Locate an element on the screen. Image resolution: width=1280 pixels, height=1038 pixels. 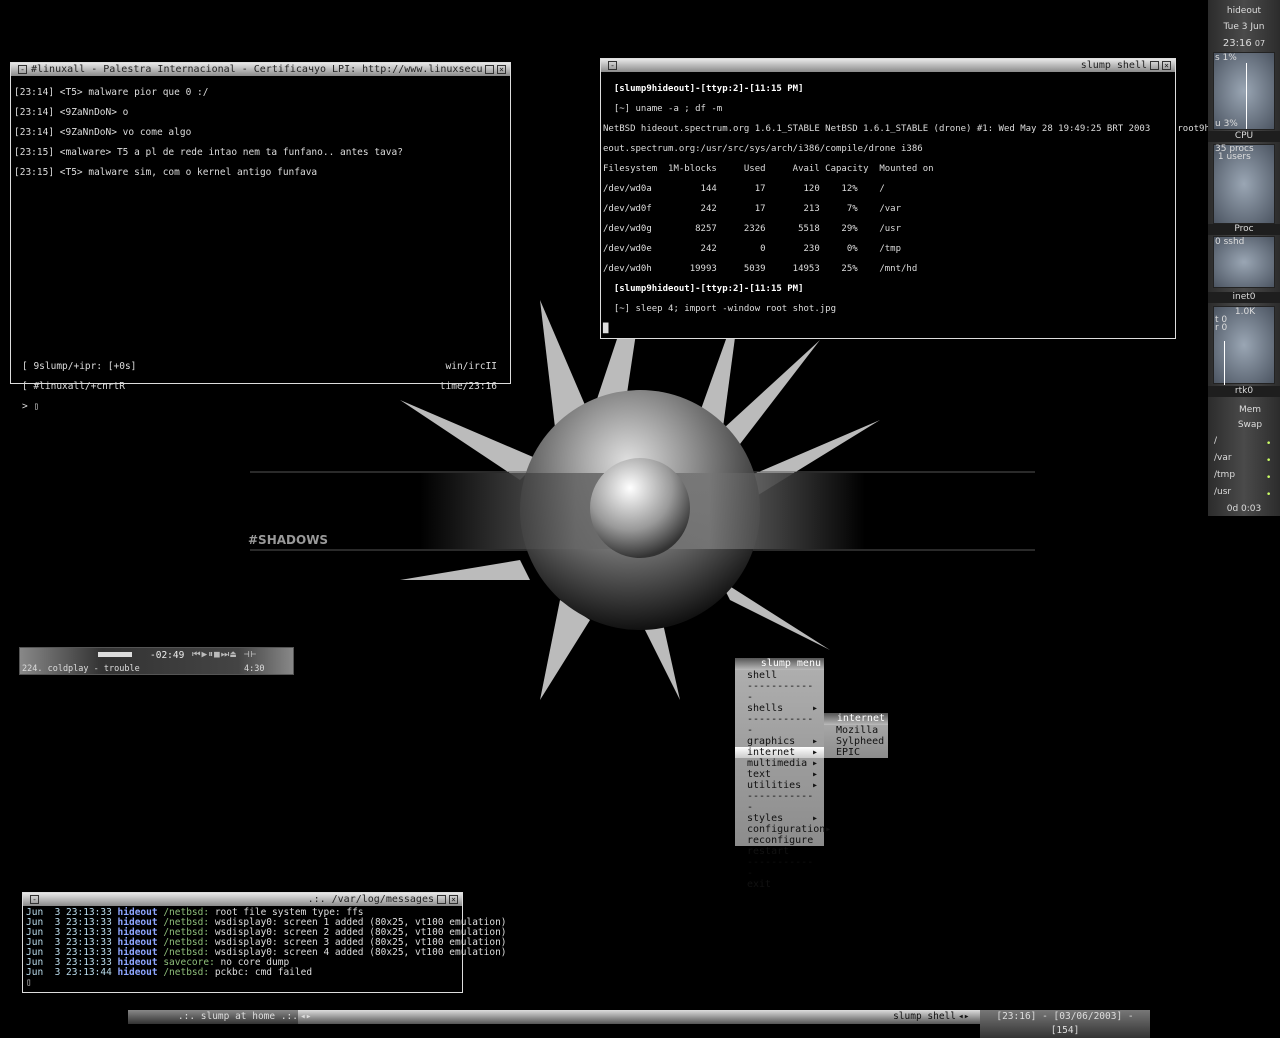
net-label: rtk0 is located at coordinates (1244, 391).